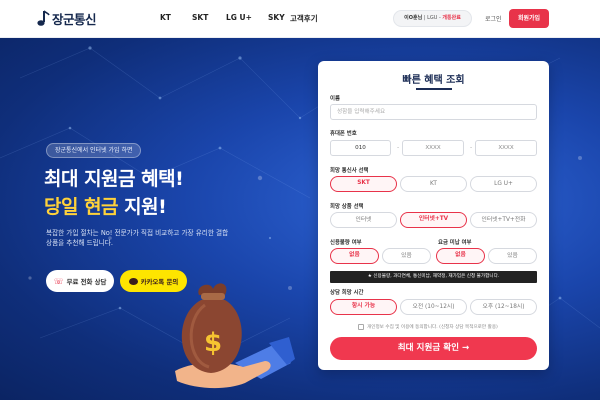 Image resolution: width=600 pixels, height=400 pixels. Describe the element at coordinates (347, 293) in the screenshot. I see `time-label: 상담 희망 시간` at that location.